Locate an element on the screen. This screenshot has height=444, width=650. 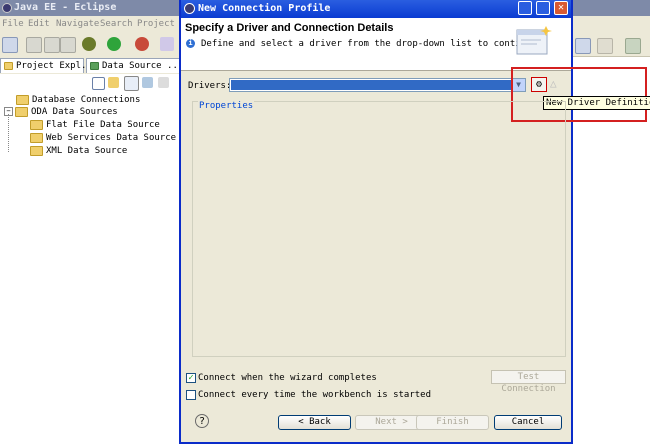
menu-edit: Edit is located at coordinates (39, 24).